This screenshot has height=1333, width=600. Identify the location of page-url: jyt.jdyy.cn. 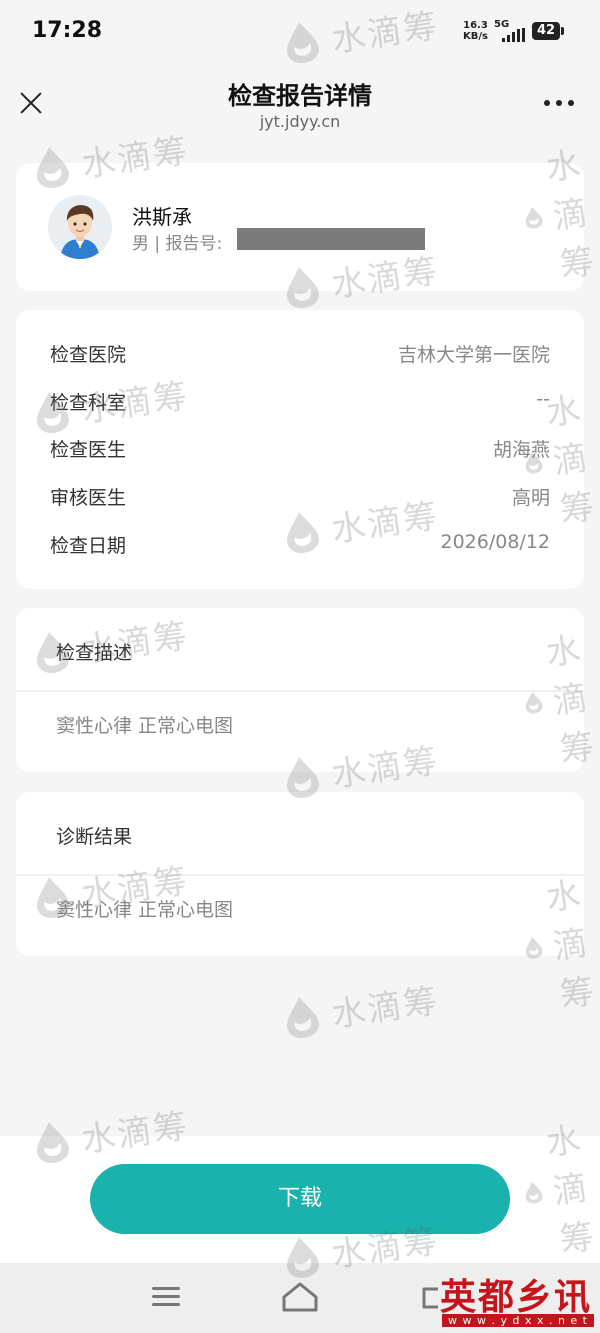
(300, 121).